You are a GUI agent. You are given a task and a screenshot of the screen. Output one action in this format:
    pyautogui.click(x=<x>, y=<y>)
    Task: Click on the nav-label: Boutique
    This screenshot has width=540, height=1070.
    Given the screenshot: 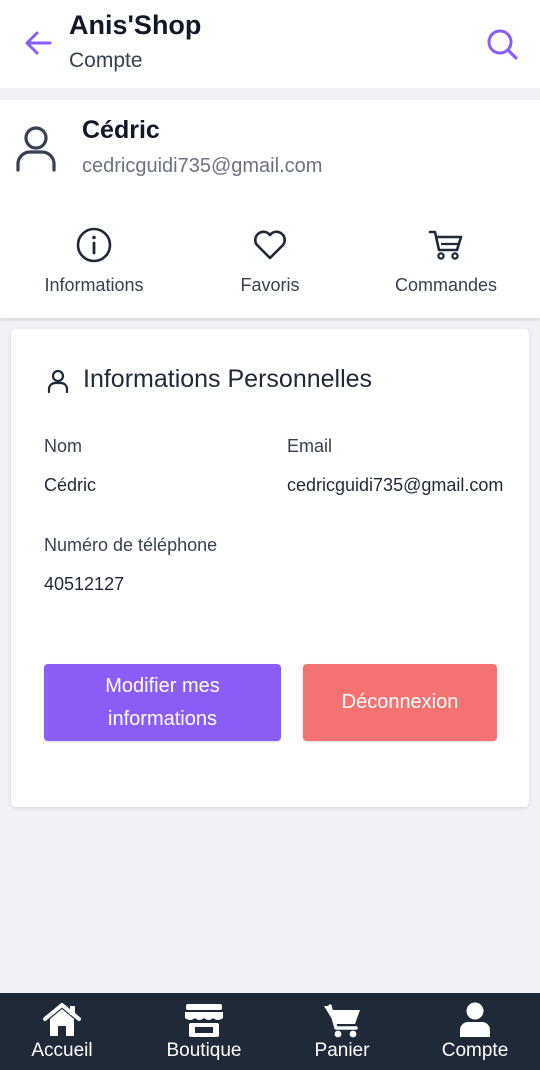 What is the action you would take?
    pyautogui.click(x=204, y=1050)
    